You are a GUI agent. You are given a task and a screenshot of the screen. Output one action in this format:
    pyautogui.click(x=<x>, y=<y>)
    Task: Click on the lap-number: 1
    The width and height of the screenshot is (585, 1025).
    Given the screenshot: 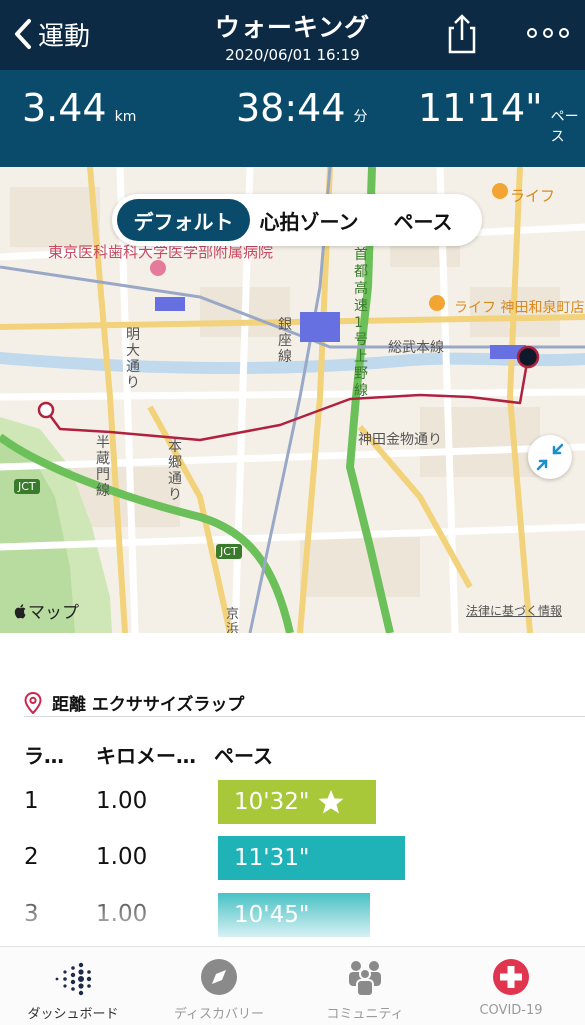 What is the action you would take?
    pyautogui.click(x=31, y=801)
    